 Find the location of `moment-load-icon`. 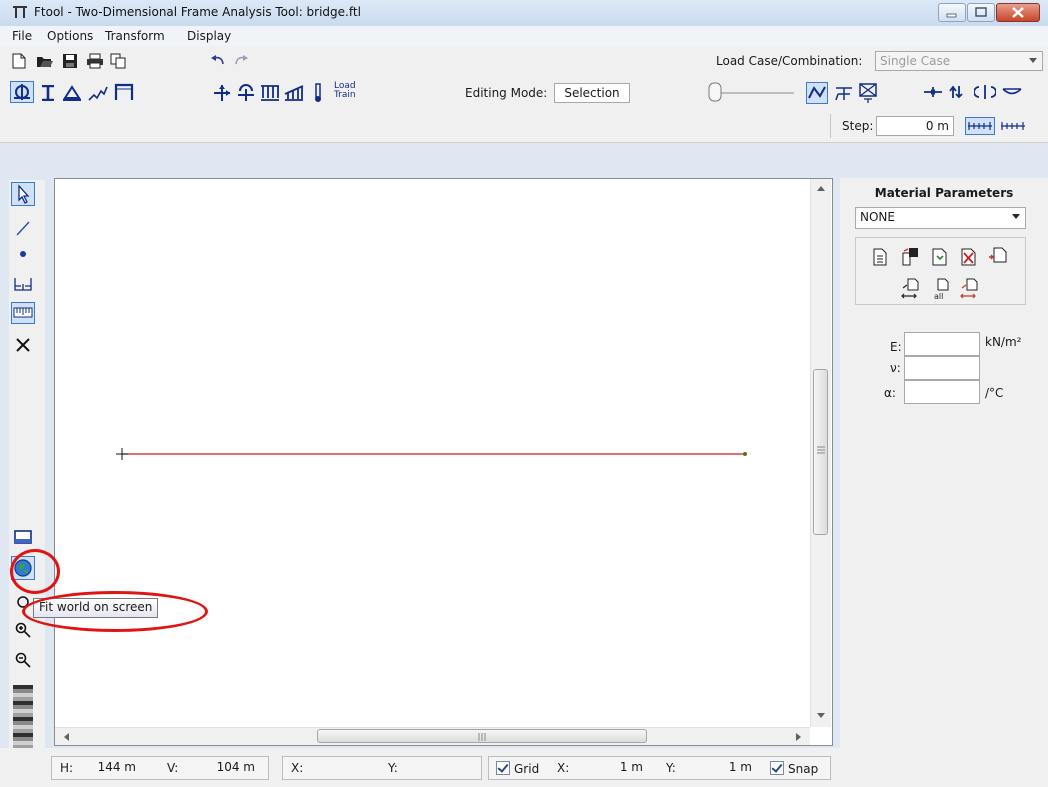

moment-load-icon is located at coordinates (246, 93).